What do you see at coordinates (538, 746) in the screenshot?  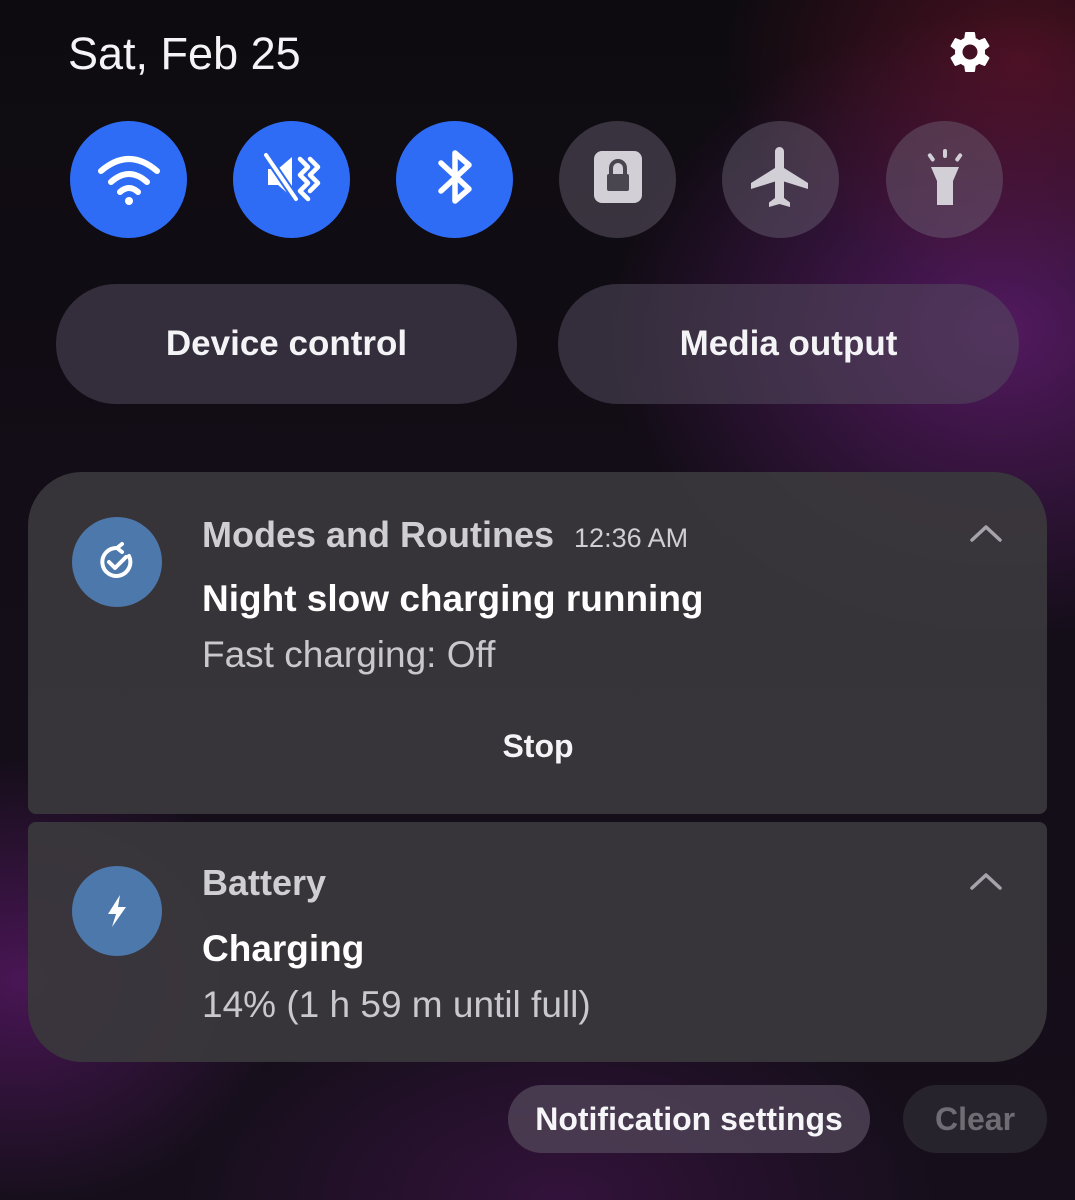 I see `stop-button: Stop` at bounding box center [538, 746].